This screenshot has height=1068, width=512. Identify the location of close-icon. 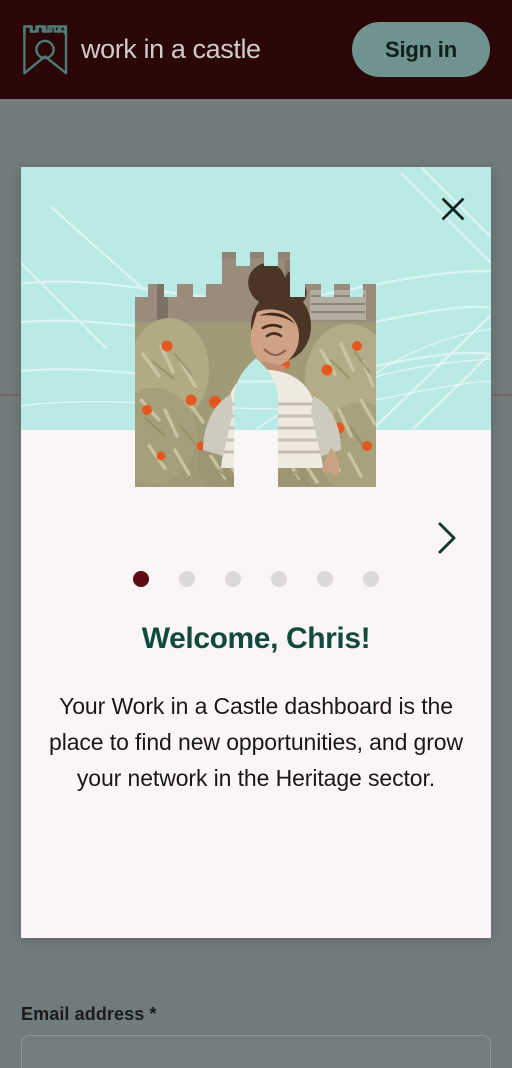
(453, 209).